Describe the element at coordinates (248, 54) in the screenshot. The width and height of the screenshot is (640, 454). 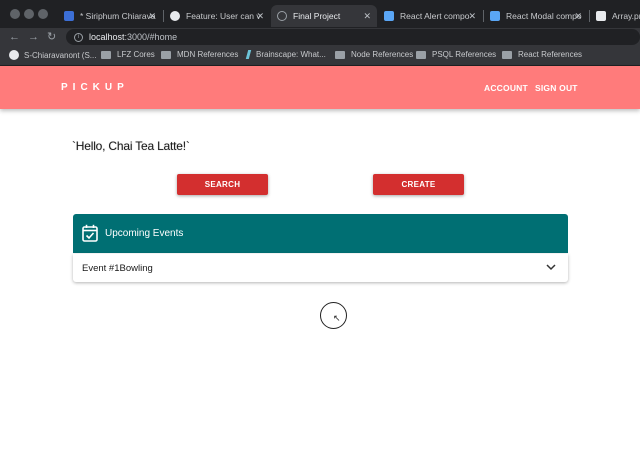
I see `brainscape-icon` at that location.